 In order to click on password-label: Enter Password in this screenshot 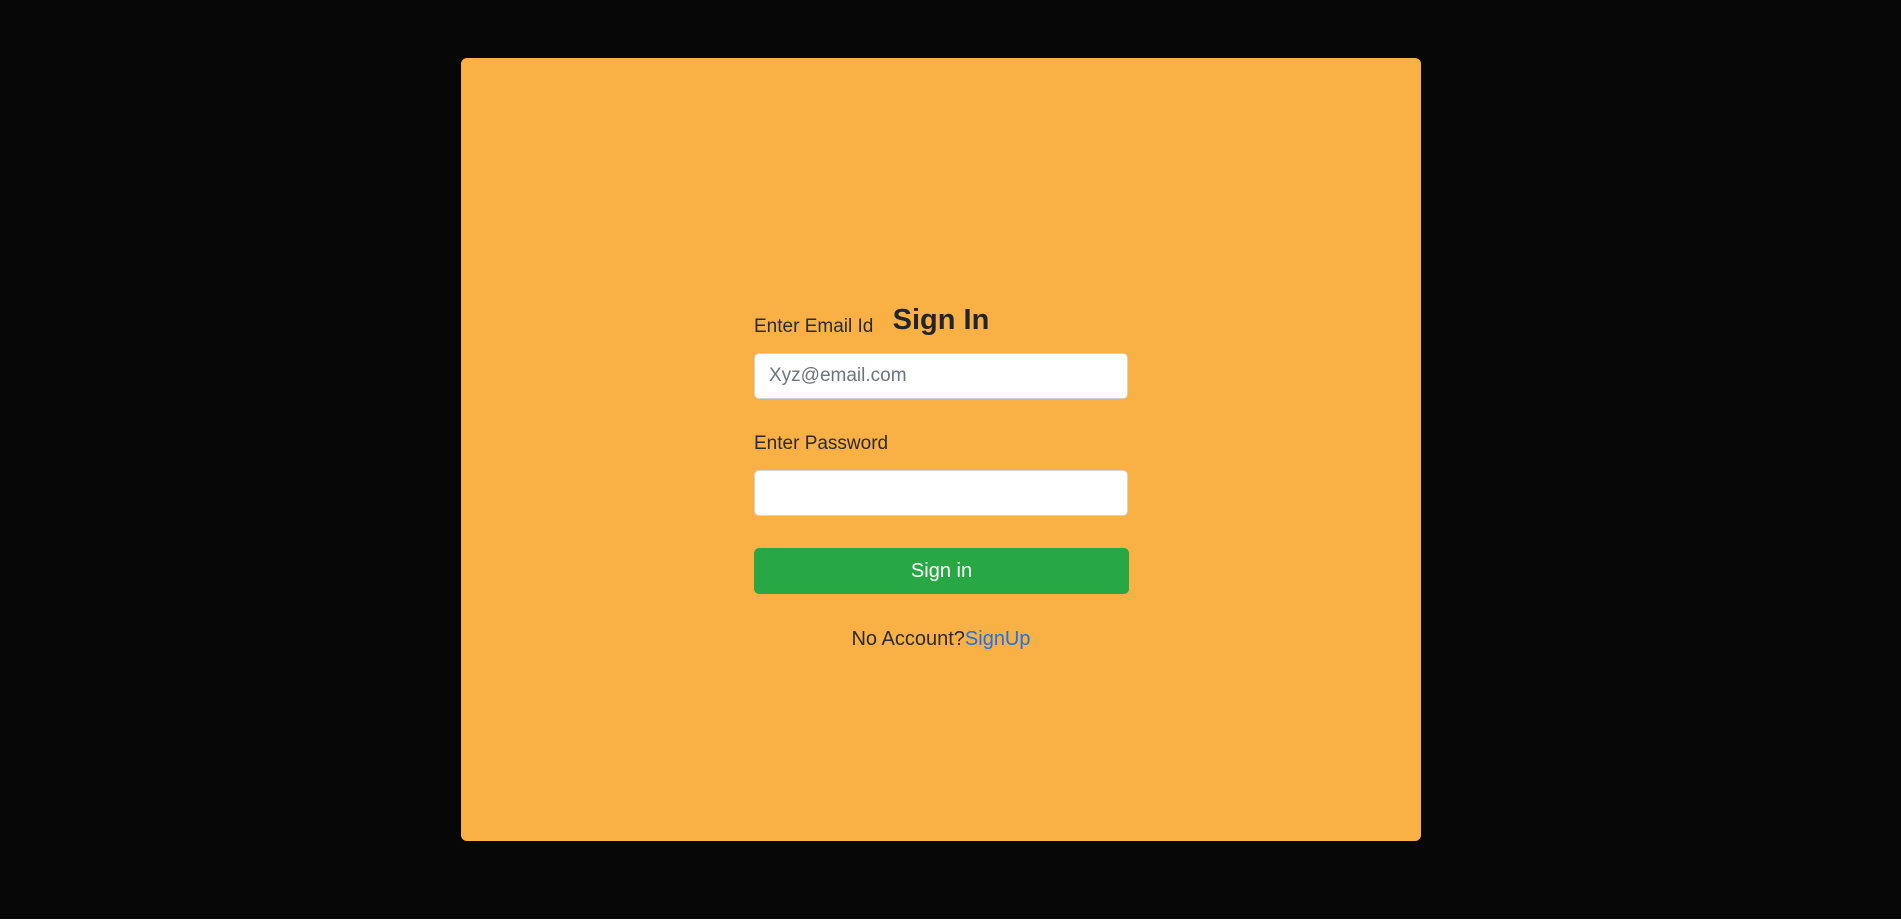, I will do `click(821, 443)`.